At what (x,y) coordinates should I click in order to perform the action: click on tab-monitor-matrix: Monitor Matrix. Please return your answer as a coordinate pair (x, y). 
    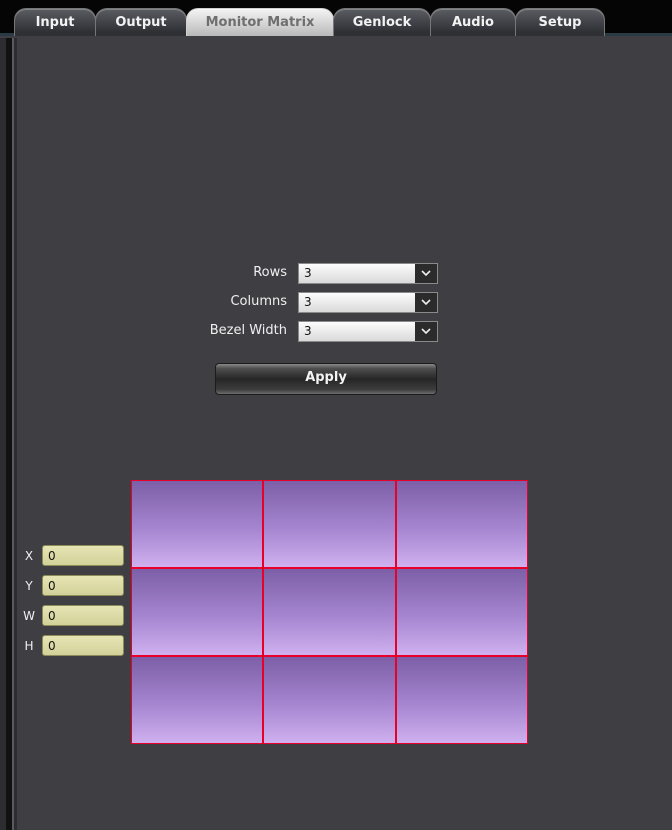
    Looking at the image, I should click on (260, 22).